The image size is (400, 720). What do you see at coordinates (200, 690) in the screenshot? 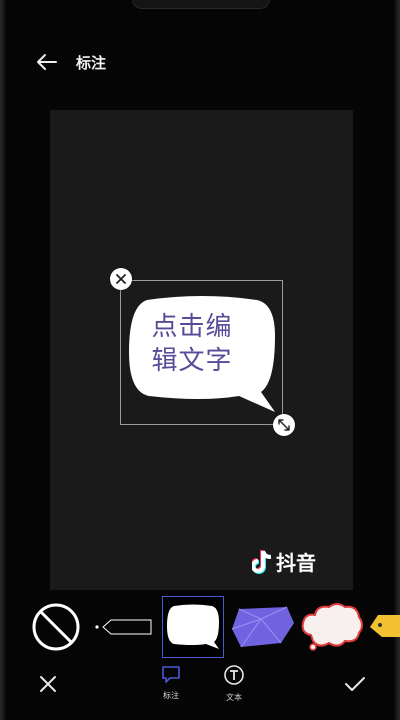
I see `bottom-toolbar: 标注 文本` at bounding box center [200, 690].